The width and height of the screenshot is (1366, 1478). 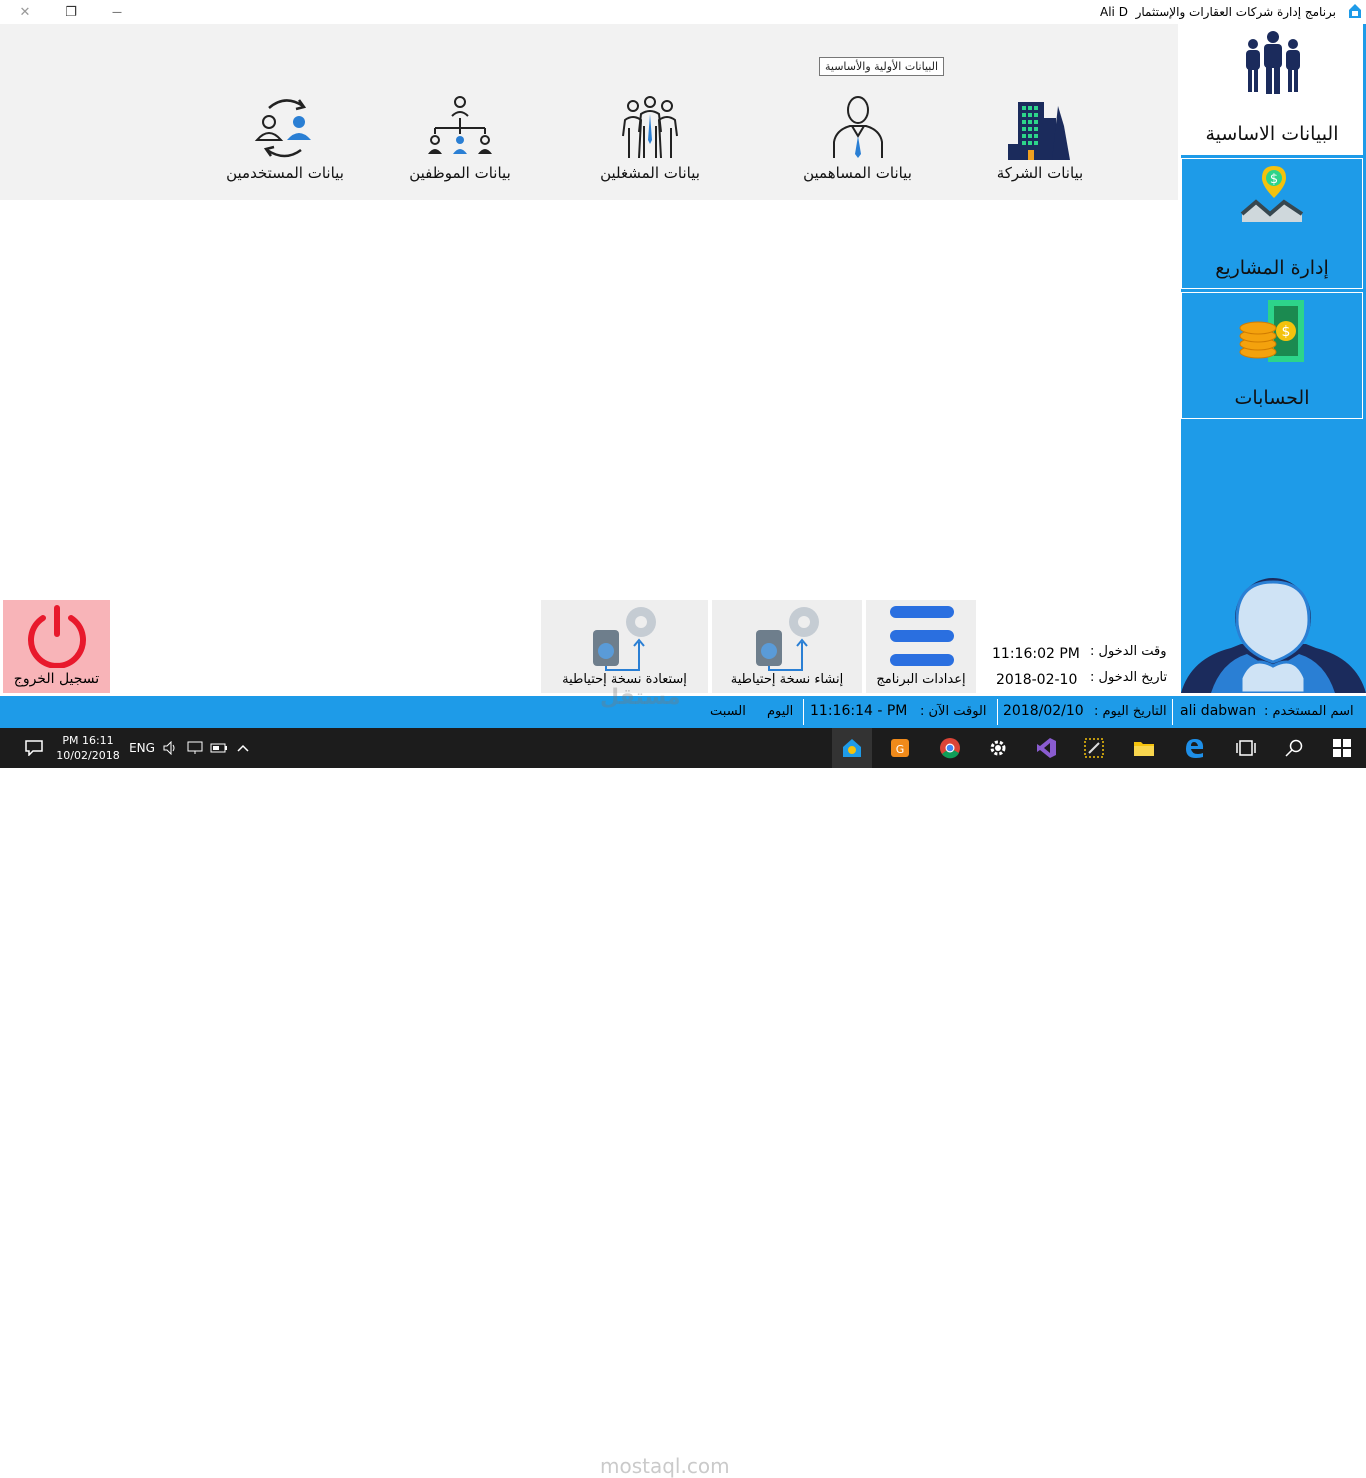 I want to click on windows-icon, so click(x=1342, y=748).